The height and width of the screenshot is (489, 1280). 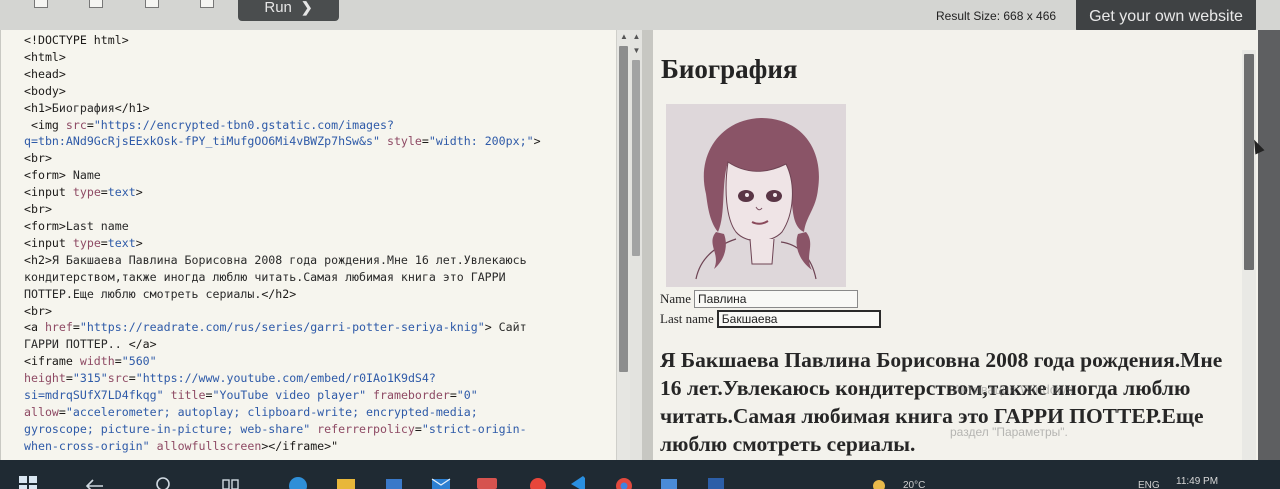 I want to click on name-row: Name Павлина, so click(x=759, y=299).